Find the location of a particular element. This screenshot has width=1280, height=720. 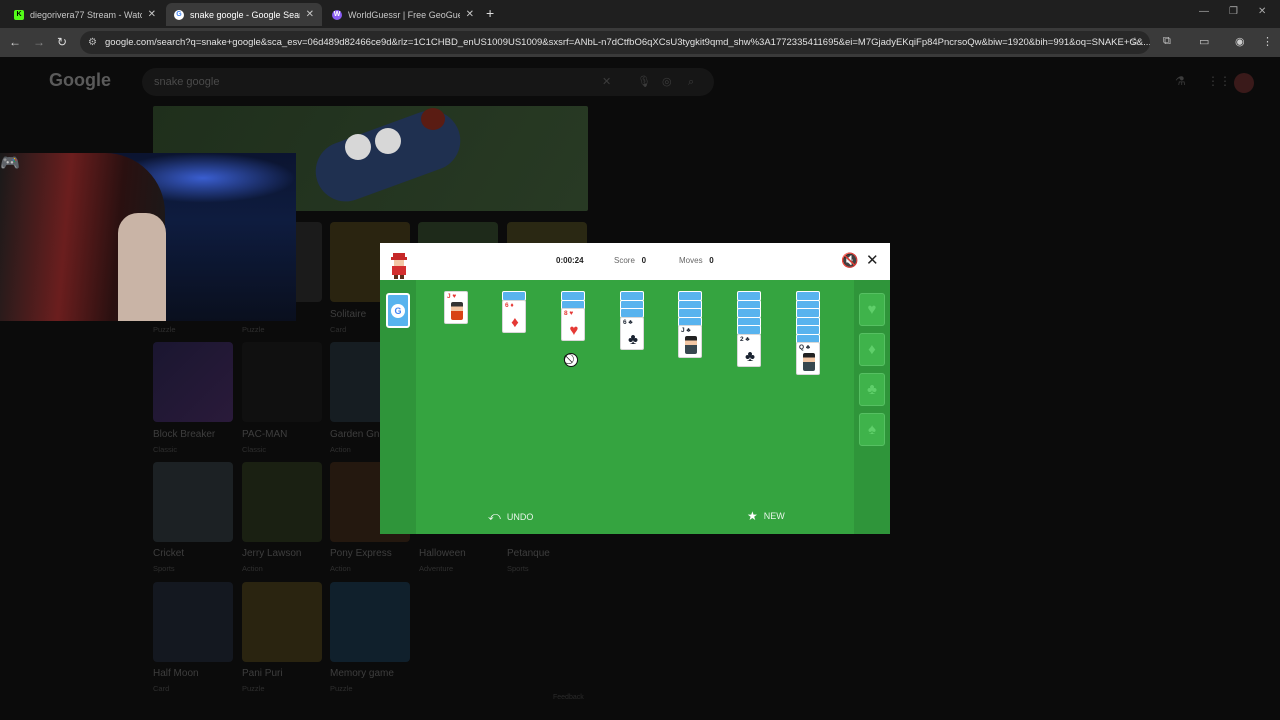

tableau-card: J ♥ is located at coordinates (456, 307).